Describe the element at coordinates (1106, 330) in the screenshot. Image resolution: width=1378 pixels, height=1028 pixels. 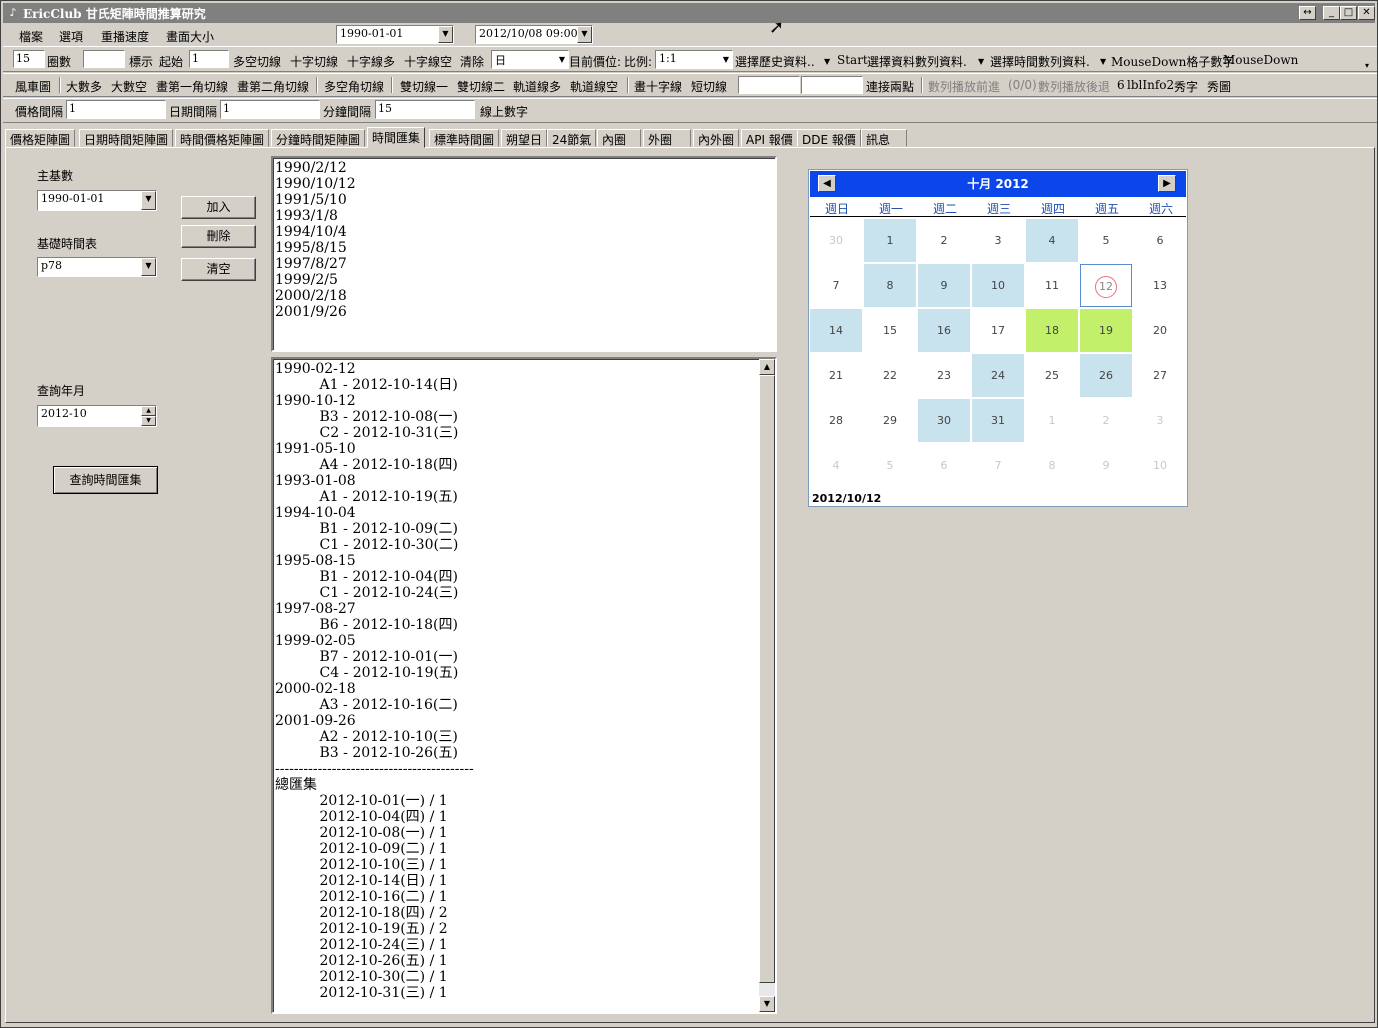
I see `calendar-day: 19` at that location.